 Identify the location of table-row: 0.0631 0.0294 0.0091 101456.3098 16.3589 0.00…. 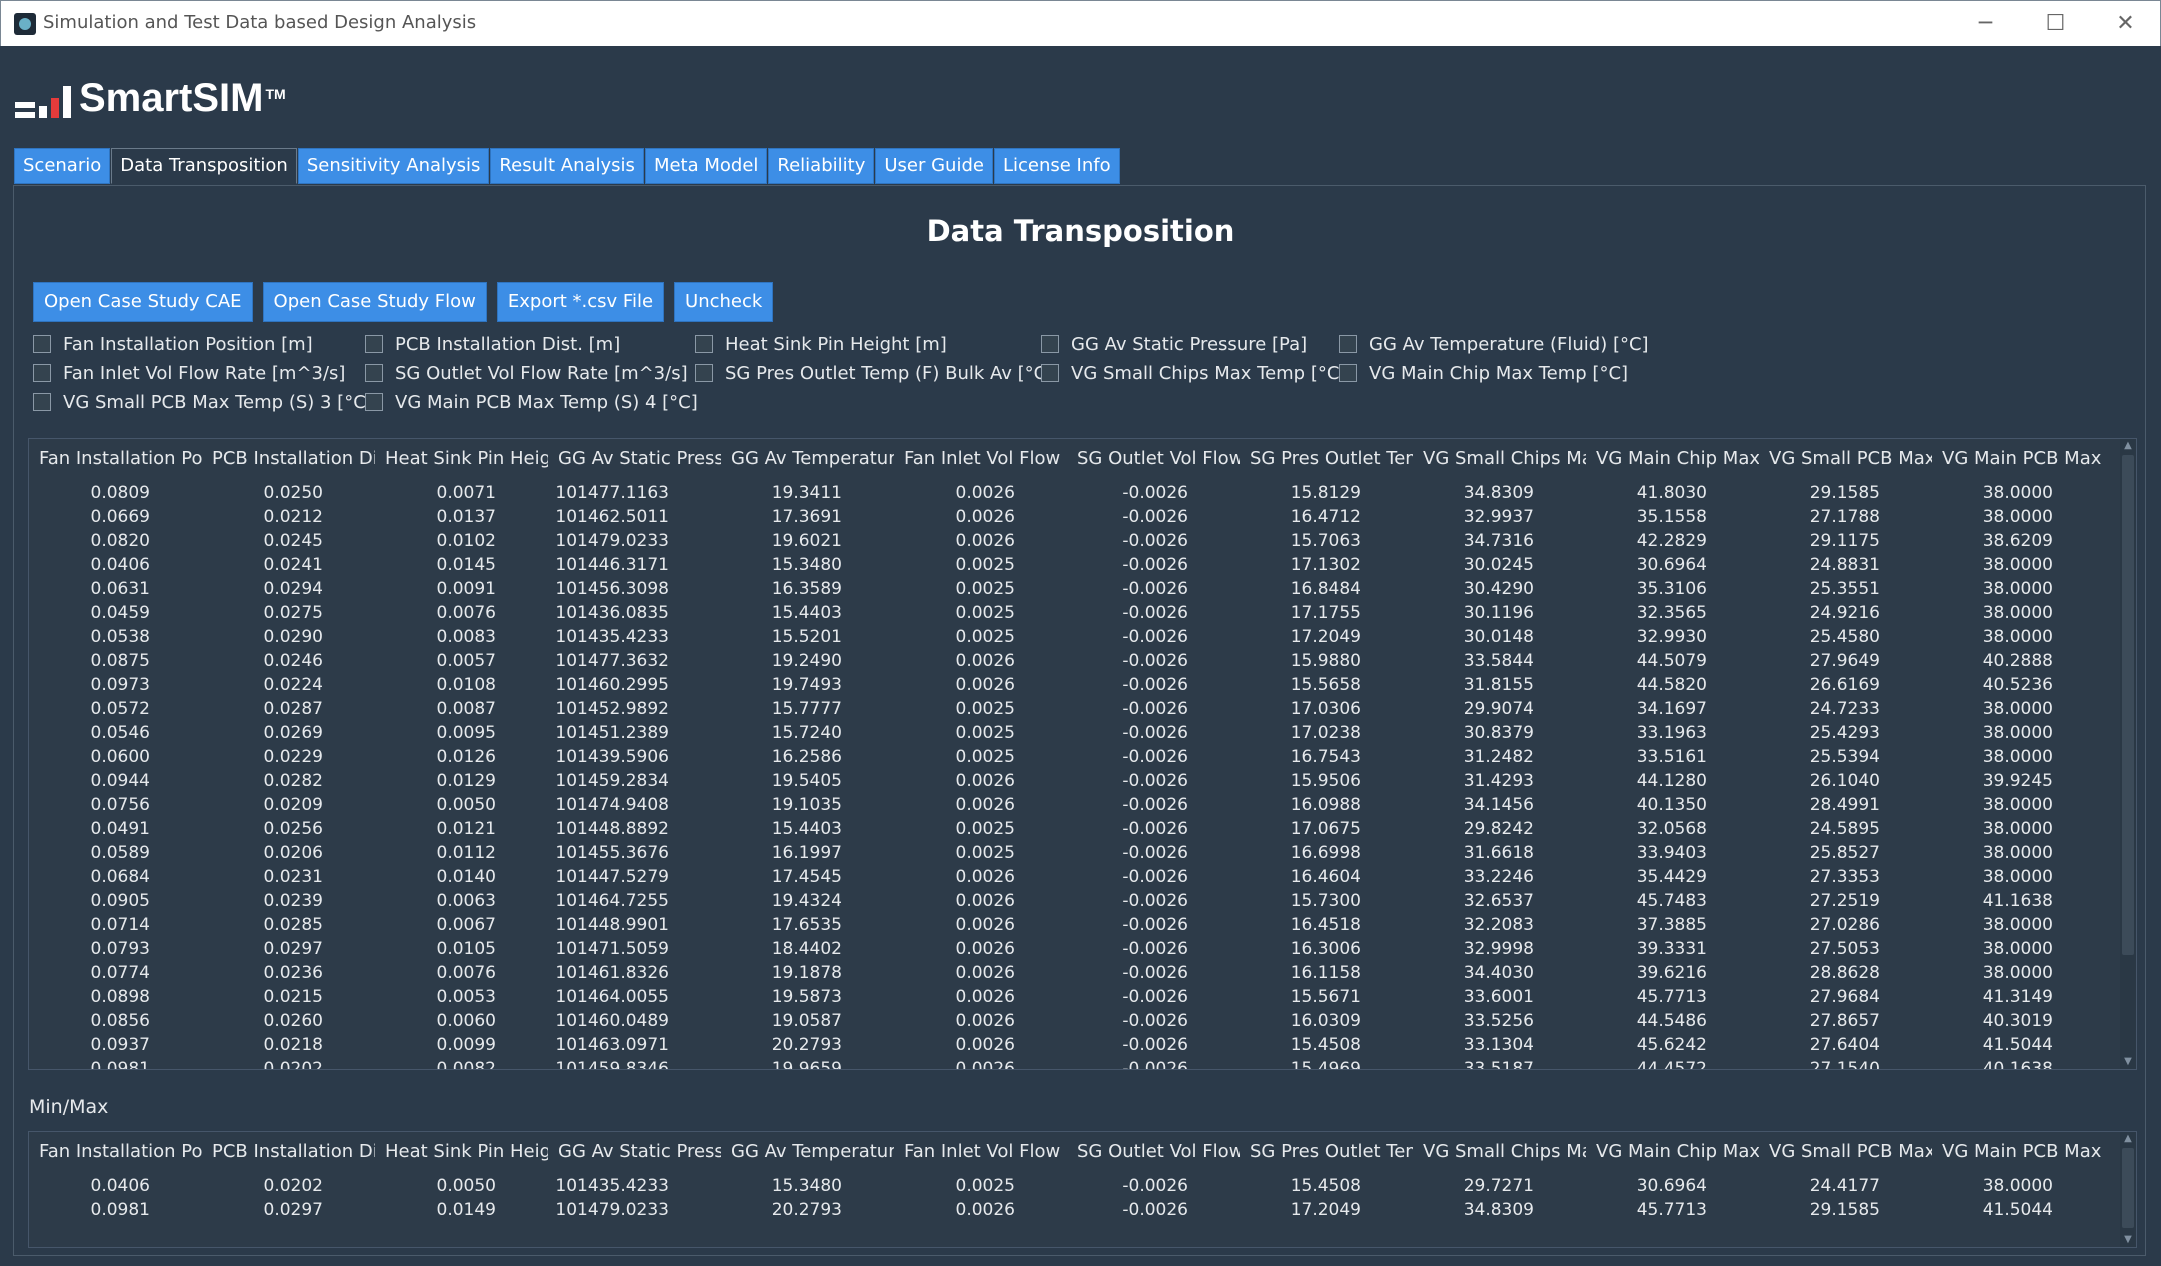
(1067, 589).